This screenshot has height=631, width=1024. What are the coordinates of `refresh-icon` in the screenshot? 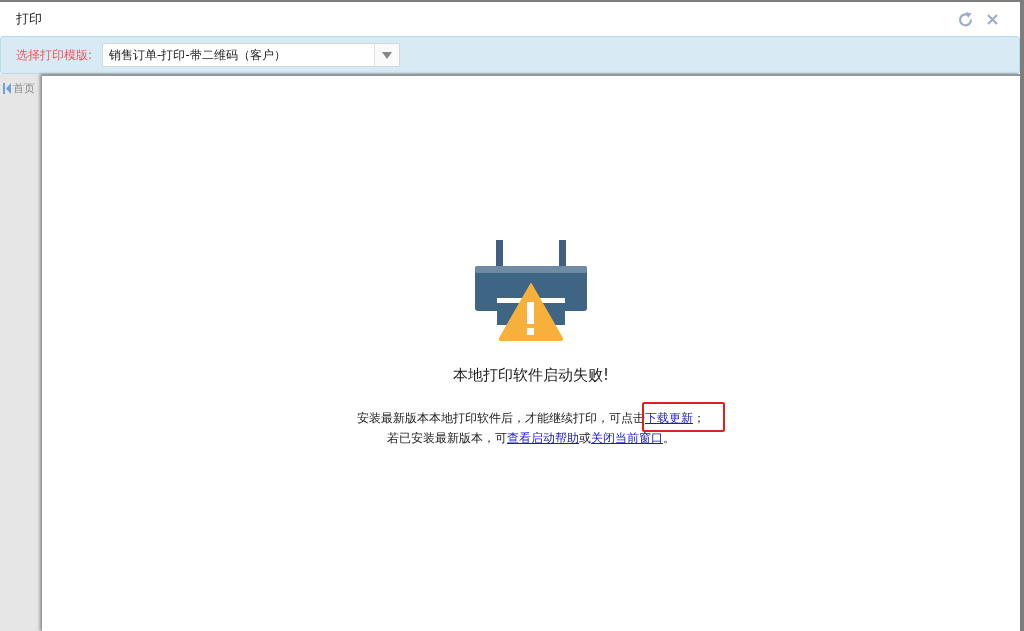 It's located at (965, 19).